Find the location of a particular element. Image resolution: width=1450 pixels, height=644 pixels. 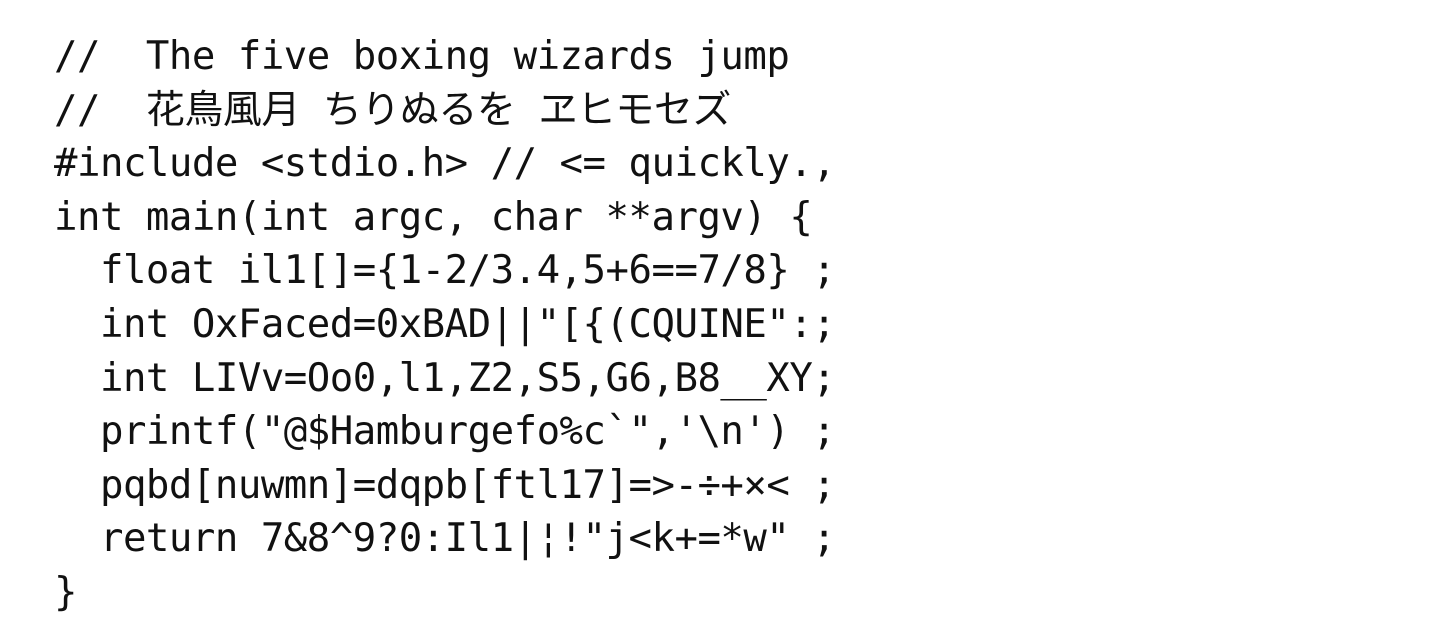

code-line-float-decl: float il1[]={1-2/3.4,5+6==7/8} ; is located at coordinates (445, 271).